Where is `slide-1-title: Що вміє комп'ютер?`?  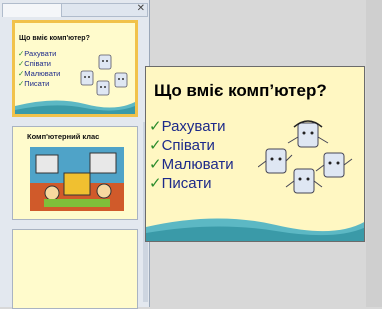
slide-1-title: Що вміє комп'ютер? is located at coordinates (54, 38).